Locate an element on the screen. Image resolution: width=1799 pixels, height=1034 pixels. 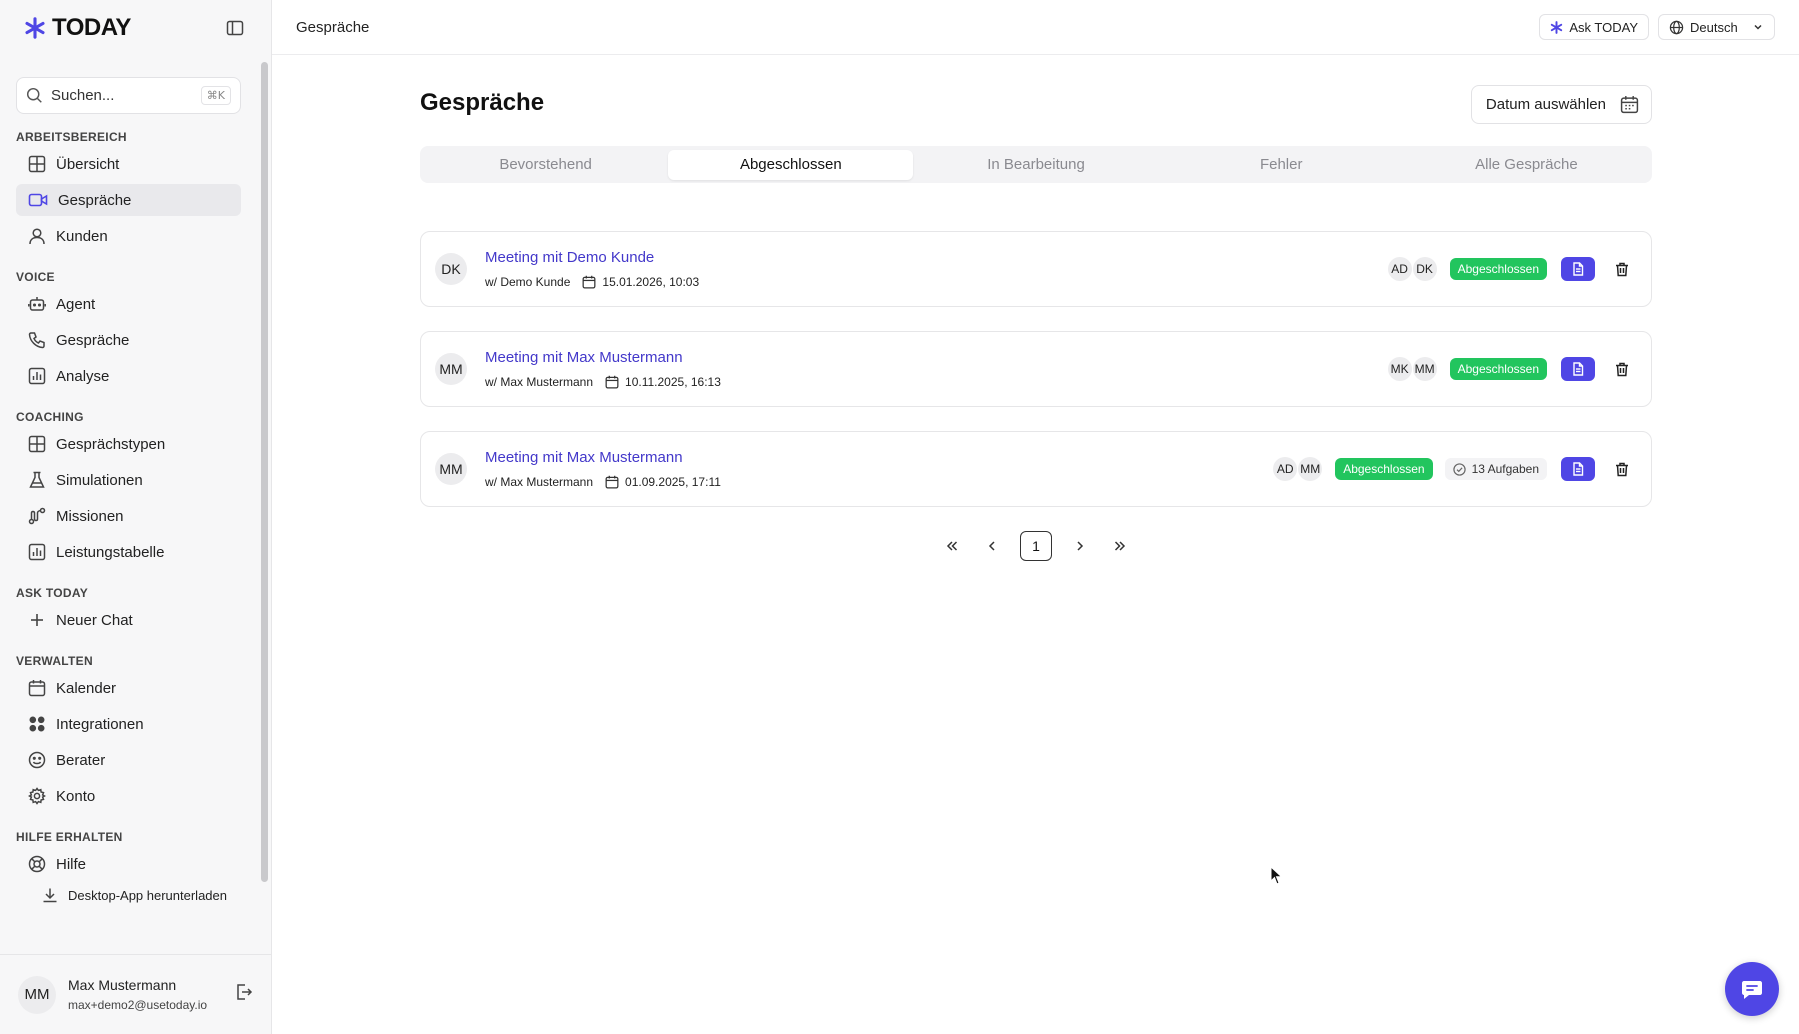
meeting-title-link: Meeting mit Demo Kunde is located at coordinates (936, 257).